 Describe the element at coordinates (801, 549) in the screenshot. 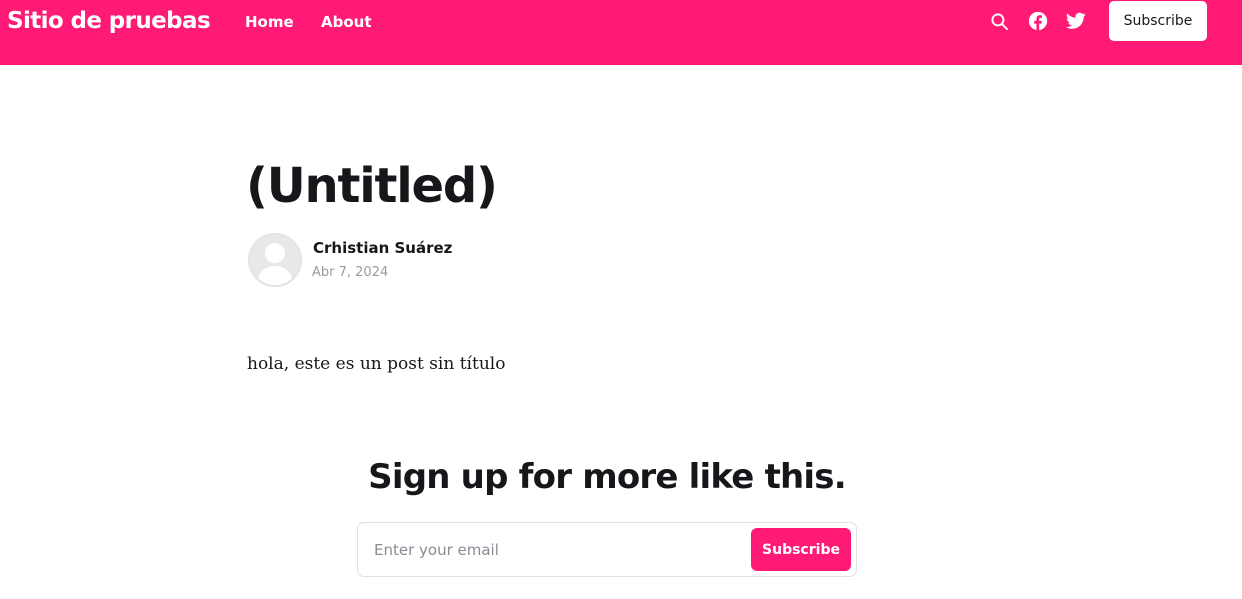

I see `signup-subscribe-button: Subscribe` at that location.